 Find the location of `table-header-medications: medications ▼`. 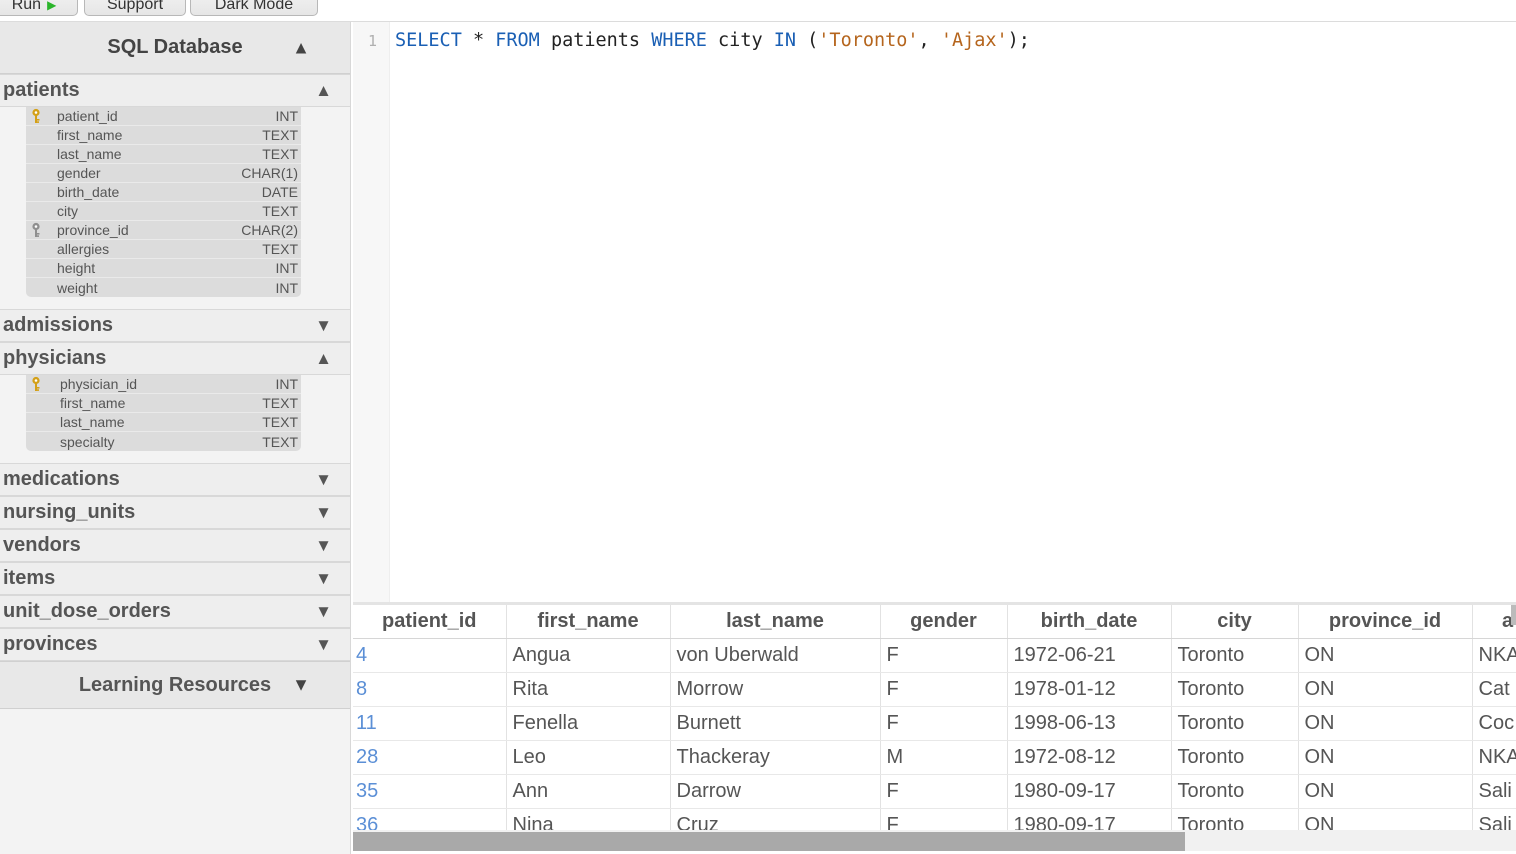

table-header-medications: medications ▼ is located at coordinates (175, 479).